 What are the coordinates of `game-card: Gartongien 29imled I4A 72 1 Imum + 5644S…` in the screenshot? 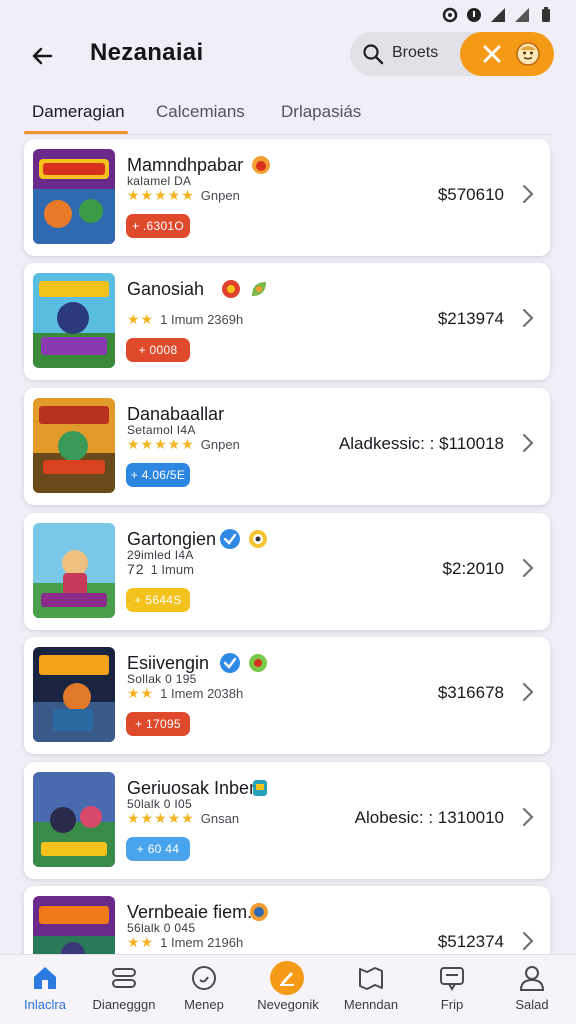 It's located at (287, 571).